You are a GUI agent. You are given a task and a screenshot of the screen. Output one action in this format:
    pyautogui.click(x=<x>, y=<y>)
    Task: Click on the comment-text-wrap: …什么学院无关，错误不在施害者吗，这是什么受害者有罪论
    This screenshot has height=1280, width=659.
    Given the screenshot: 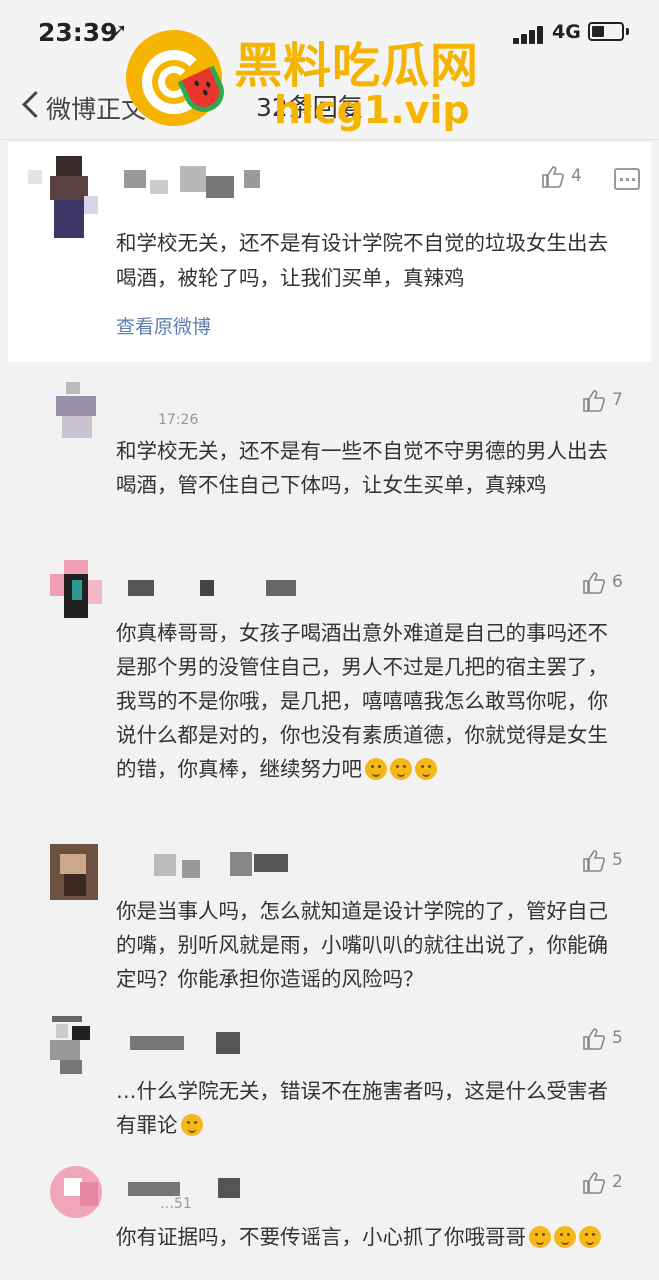 What is the action you would take?
    pyautogui.click(x=368, y=1108)
    